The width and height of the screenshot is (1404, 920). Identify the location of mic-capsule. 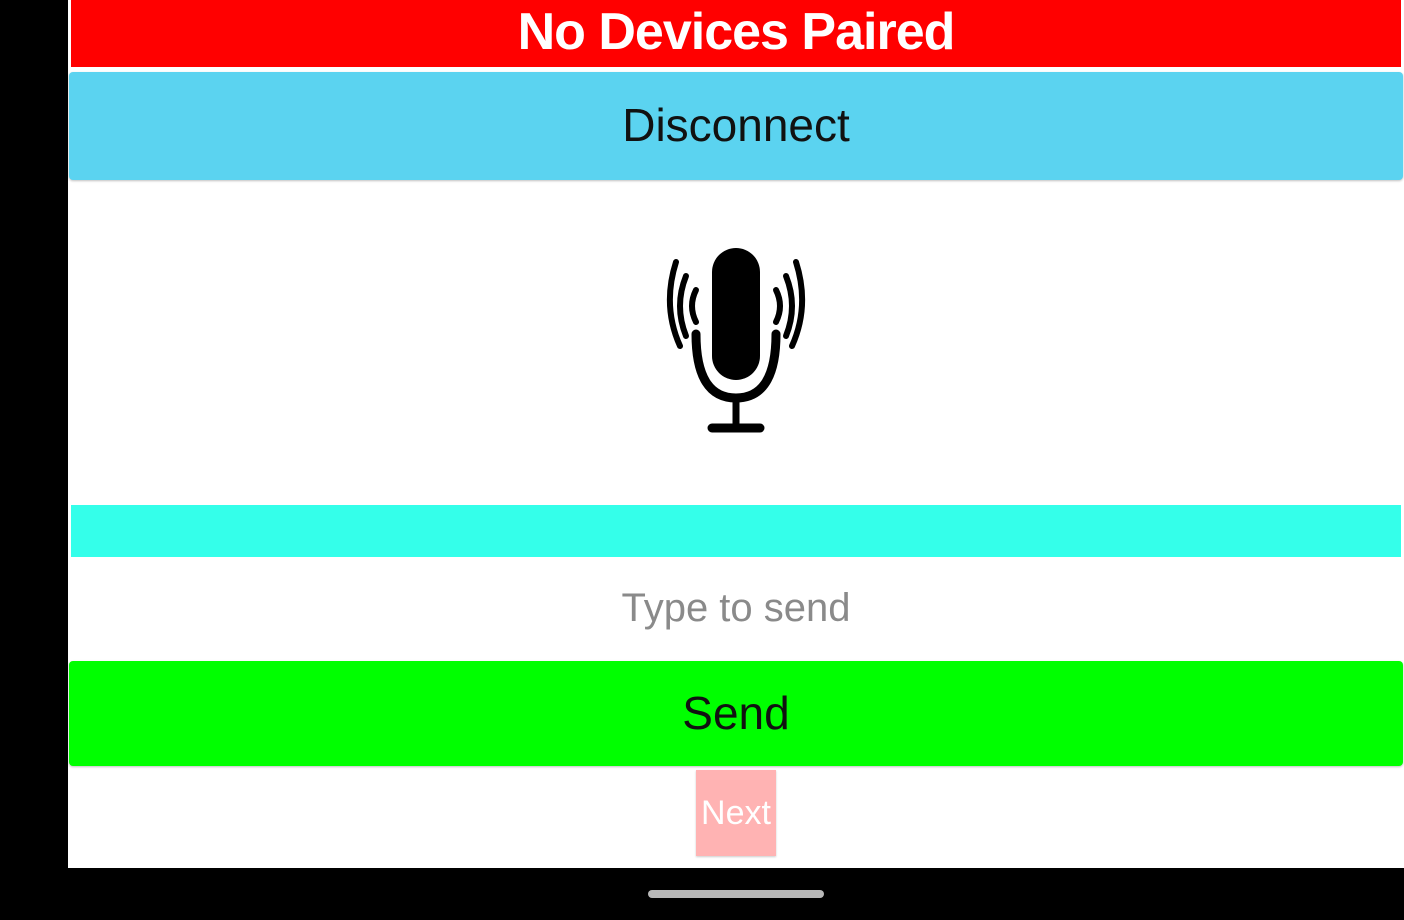
(736, 314).